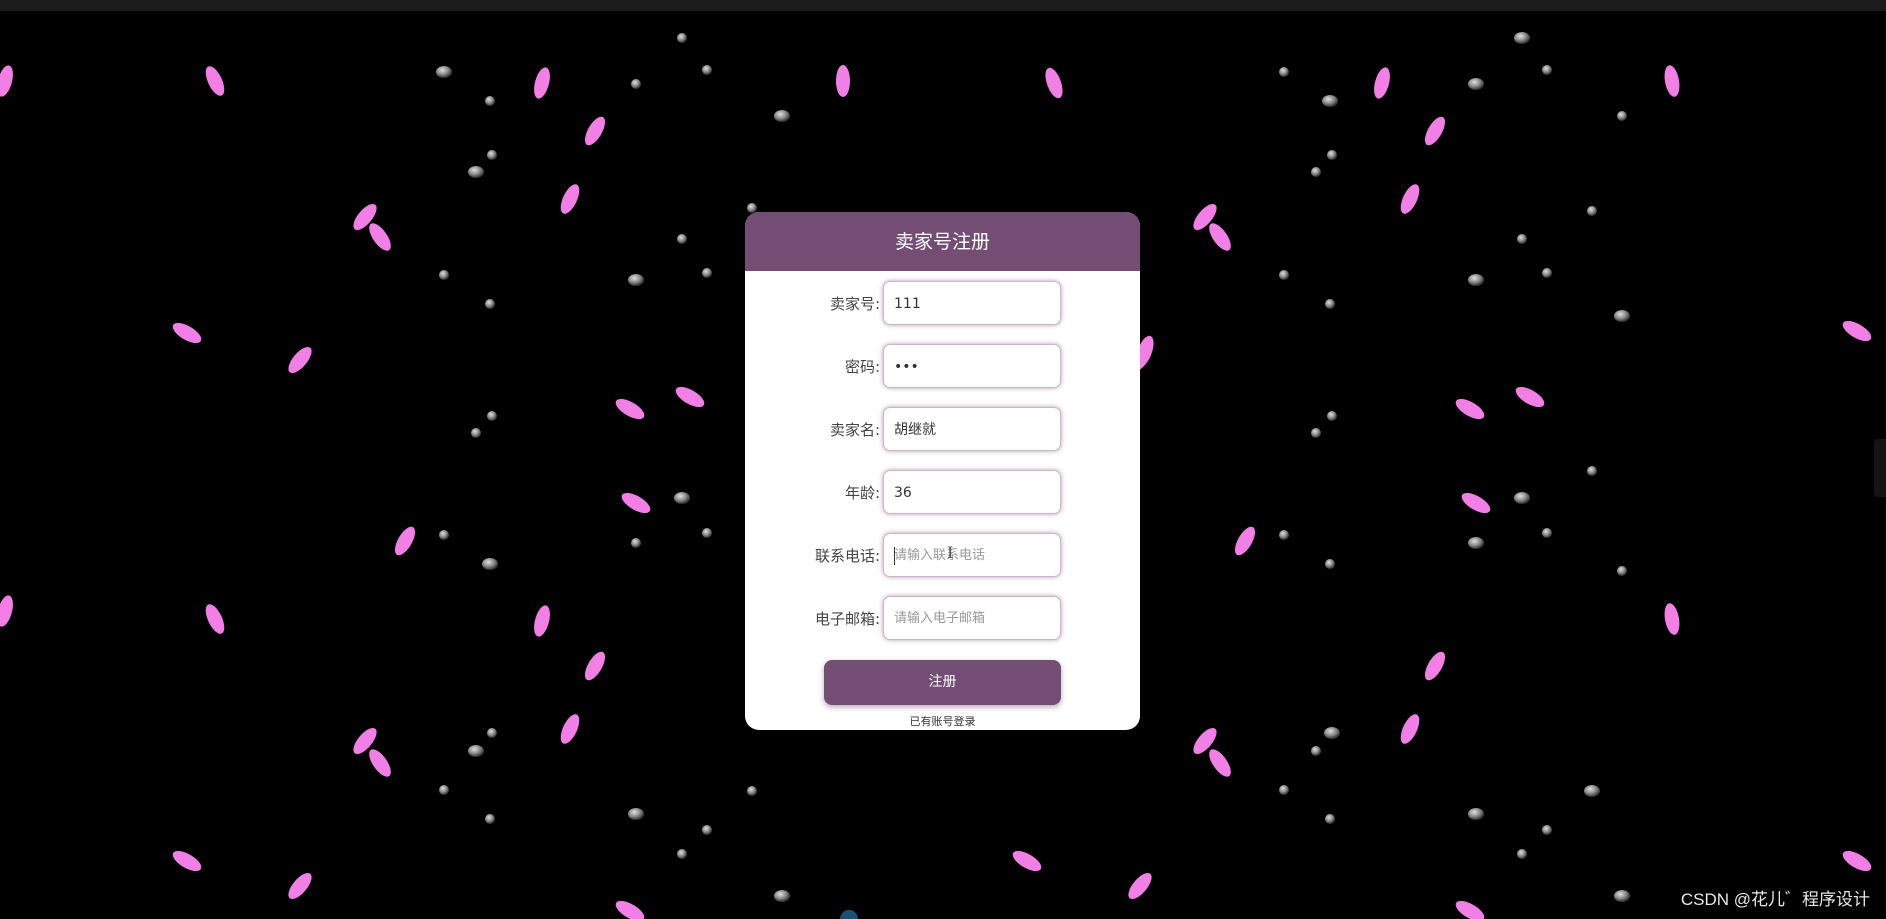  What do you see at coordinates (1880, 468) in the screenshot?
I see `side-panel-handle` at bounding box center [1880, 468].